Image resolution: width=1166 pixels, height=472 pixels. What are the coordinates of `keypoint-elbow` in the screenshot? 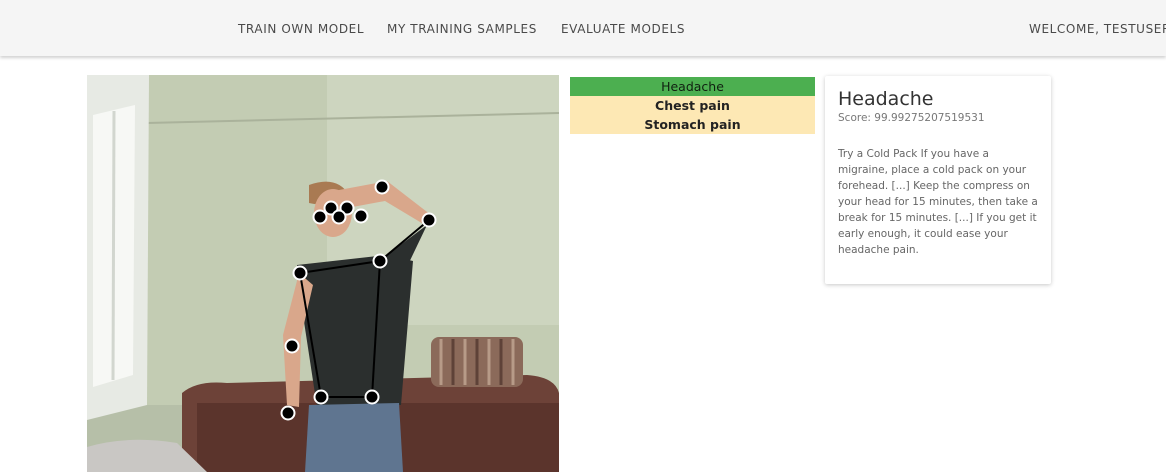 It's located at (429, 220).